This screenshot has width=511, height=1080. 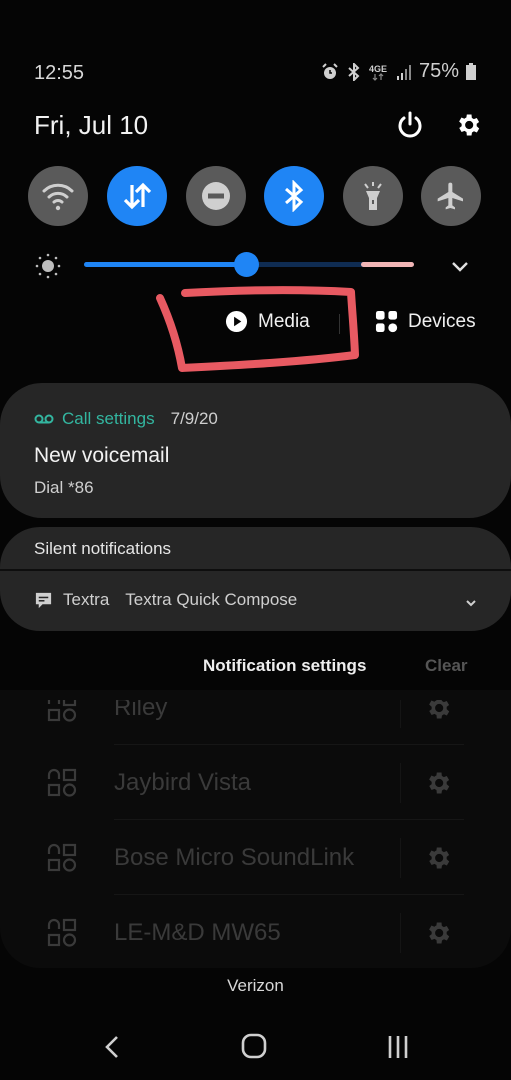 I want to click on power-button, so click(x=410, y=125).